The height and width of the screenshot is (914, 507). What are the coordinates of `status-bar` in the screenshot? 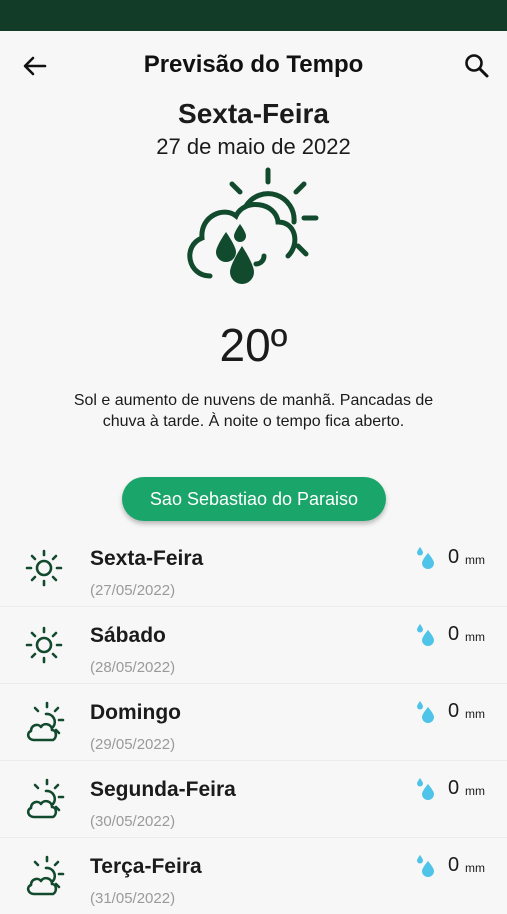 It's located at (253, 15).